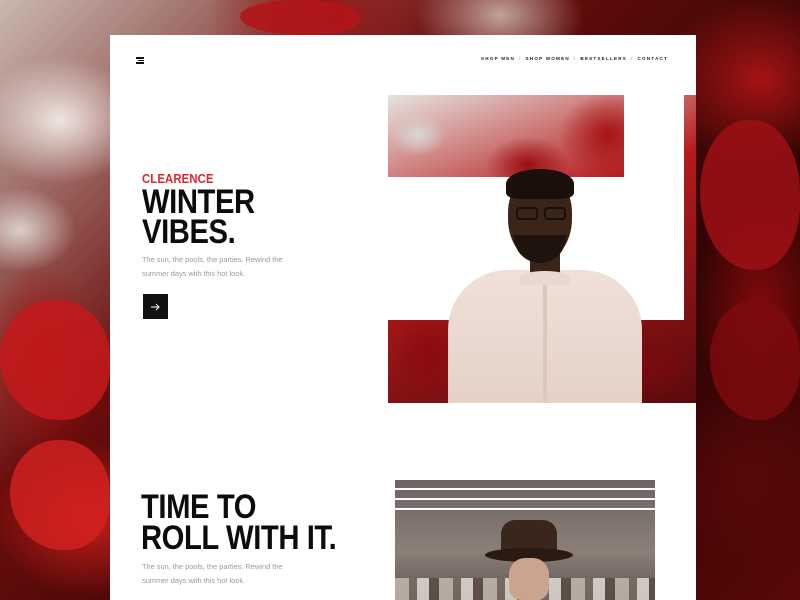  Describe the element at coordinates (194, 273) in the screenshot. I see `hero-description-line2: summer days with this hot look.` at that location.